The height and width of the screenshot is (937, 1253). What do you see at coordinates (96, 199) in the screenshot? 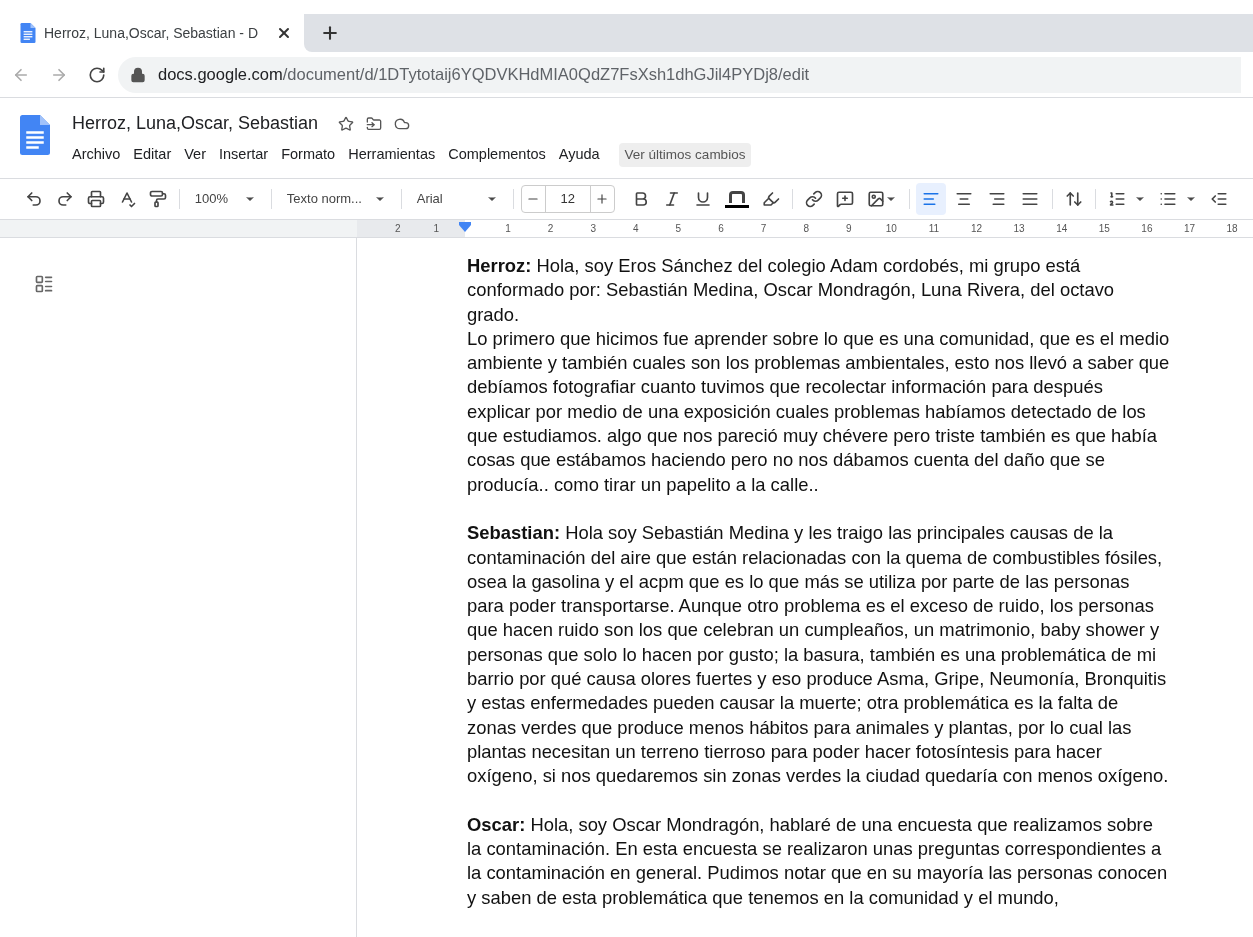
I see `print-icon` at bounding box center [96, 199].